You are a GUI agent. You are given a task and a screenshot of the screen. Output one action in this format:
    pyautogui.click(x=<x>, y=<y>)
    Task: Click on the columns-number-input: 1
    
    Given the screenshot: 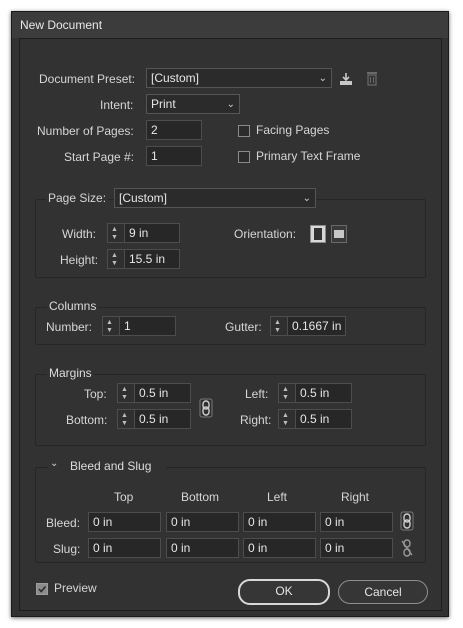 What is the action you would take?
    pyautogui.click(x=147, y=326)
    